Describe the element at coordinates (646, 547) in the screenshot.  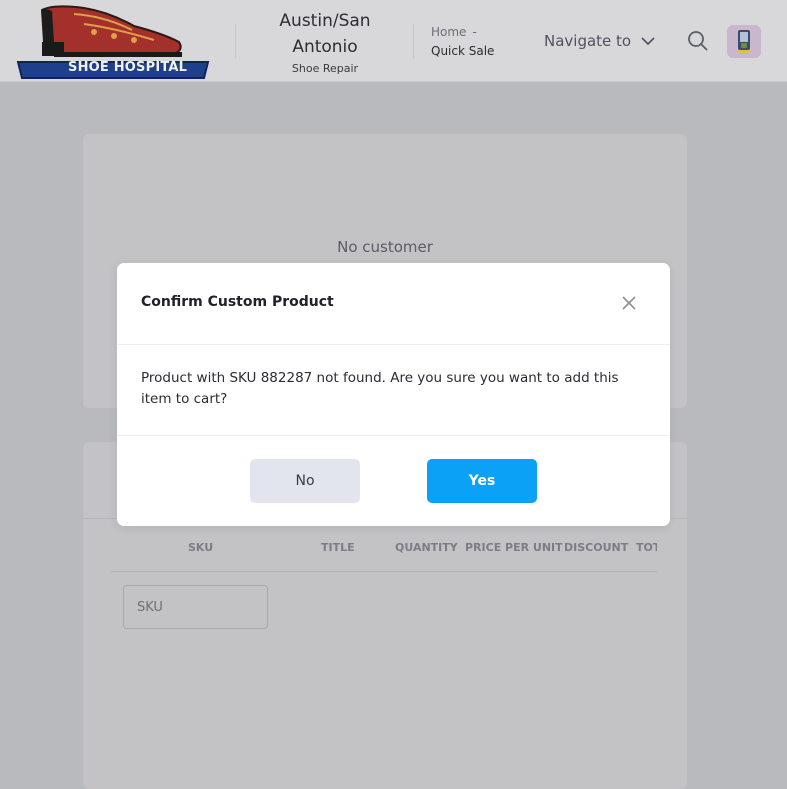
I see `column-header-total: TOT` at that location.